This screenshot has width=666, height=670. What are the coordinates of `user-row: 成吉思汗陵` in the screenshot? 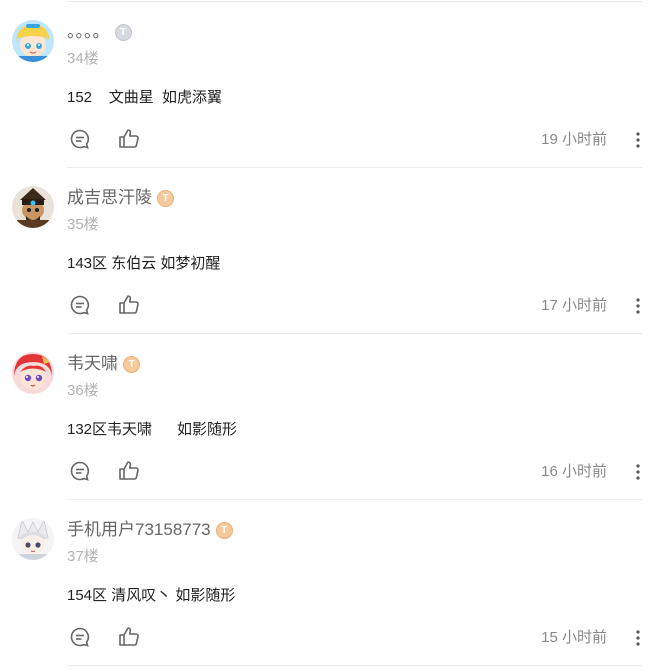 It's located at (120, 198).